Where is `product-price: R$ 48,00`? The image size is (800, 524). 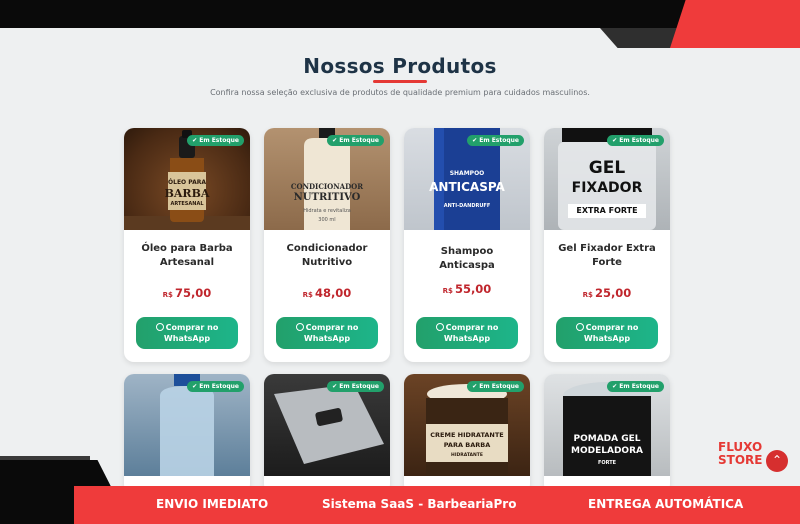 product-price: R$ 48,00 is located at coordinates (327, 293).